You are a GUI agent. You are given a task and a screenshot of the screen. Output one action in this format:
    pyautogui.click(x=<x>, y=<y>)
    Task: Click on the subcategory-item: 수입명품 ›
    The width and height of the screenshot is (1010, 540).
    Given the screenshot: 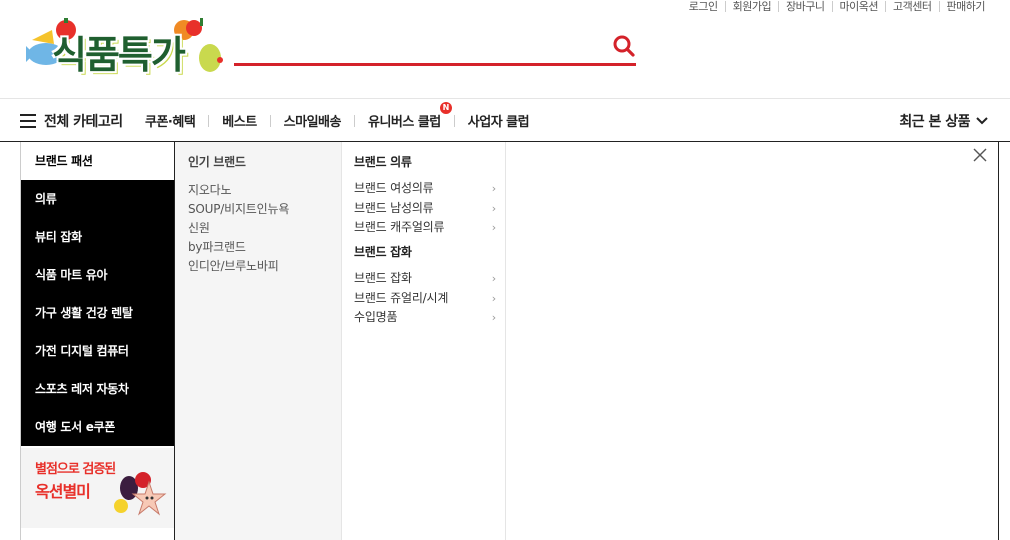 What is the action you would take?
    pyautogui.click(x=425, y=318)
    